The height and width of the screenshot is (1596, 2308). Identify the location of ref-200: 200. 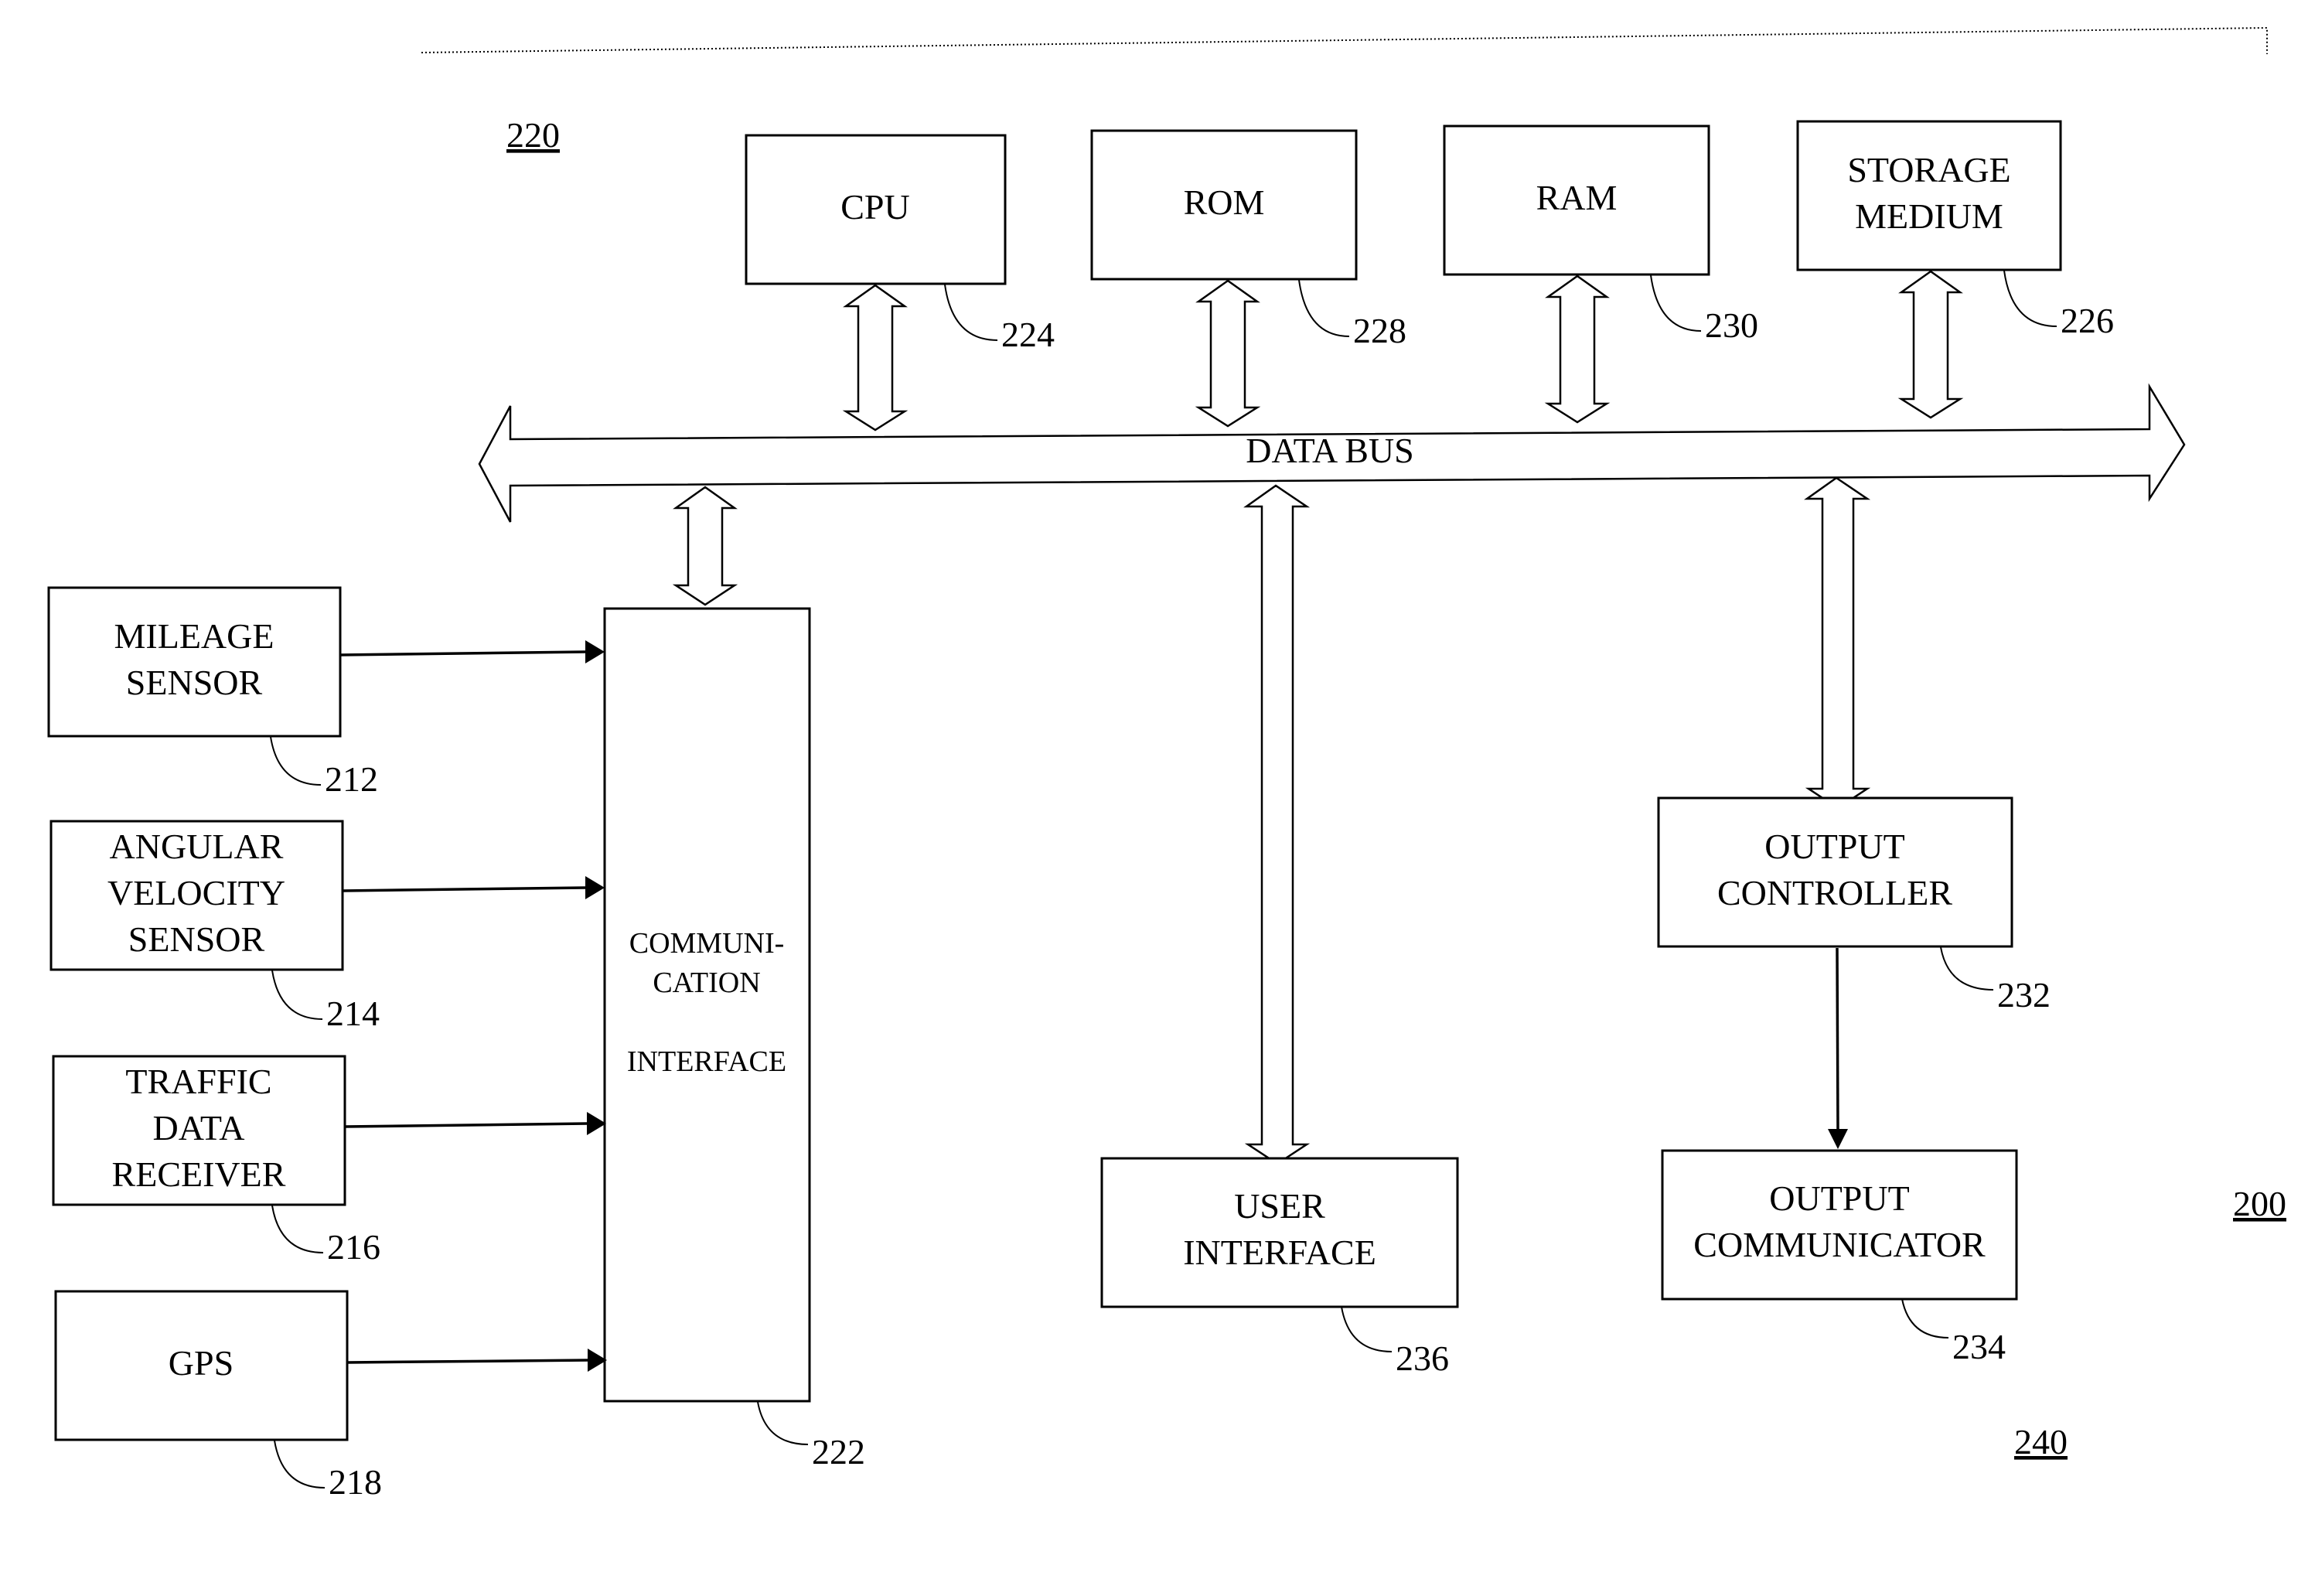
(2259, 1203).